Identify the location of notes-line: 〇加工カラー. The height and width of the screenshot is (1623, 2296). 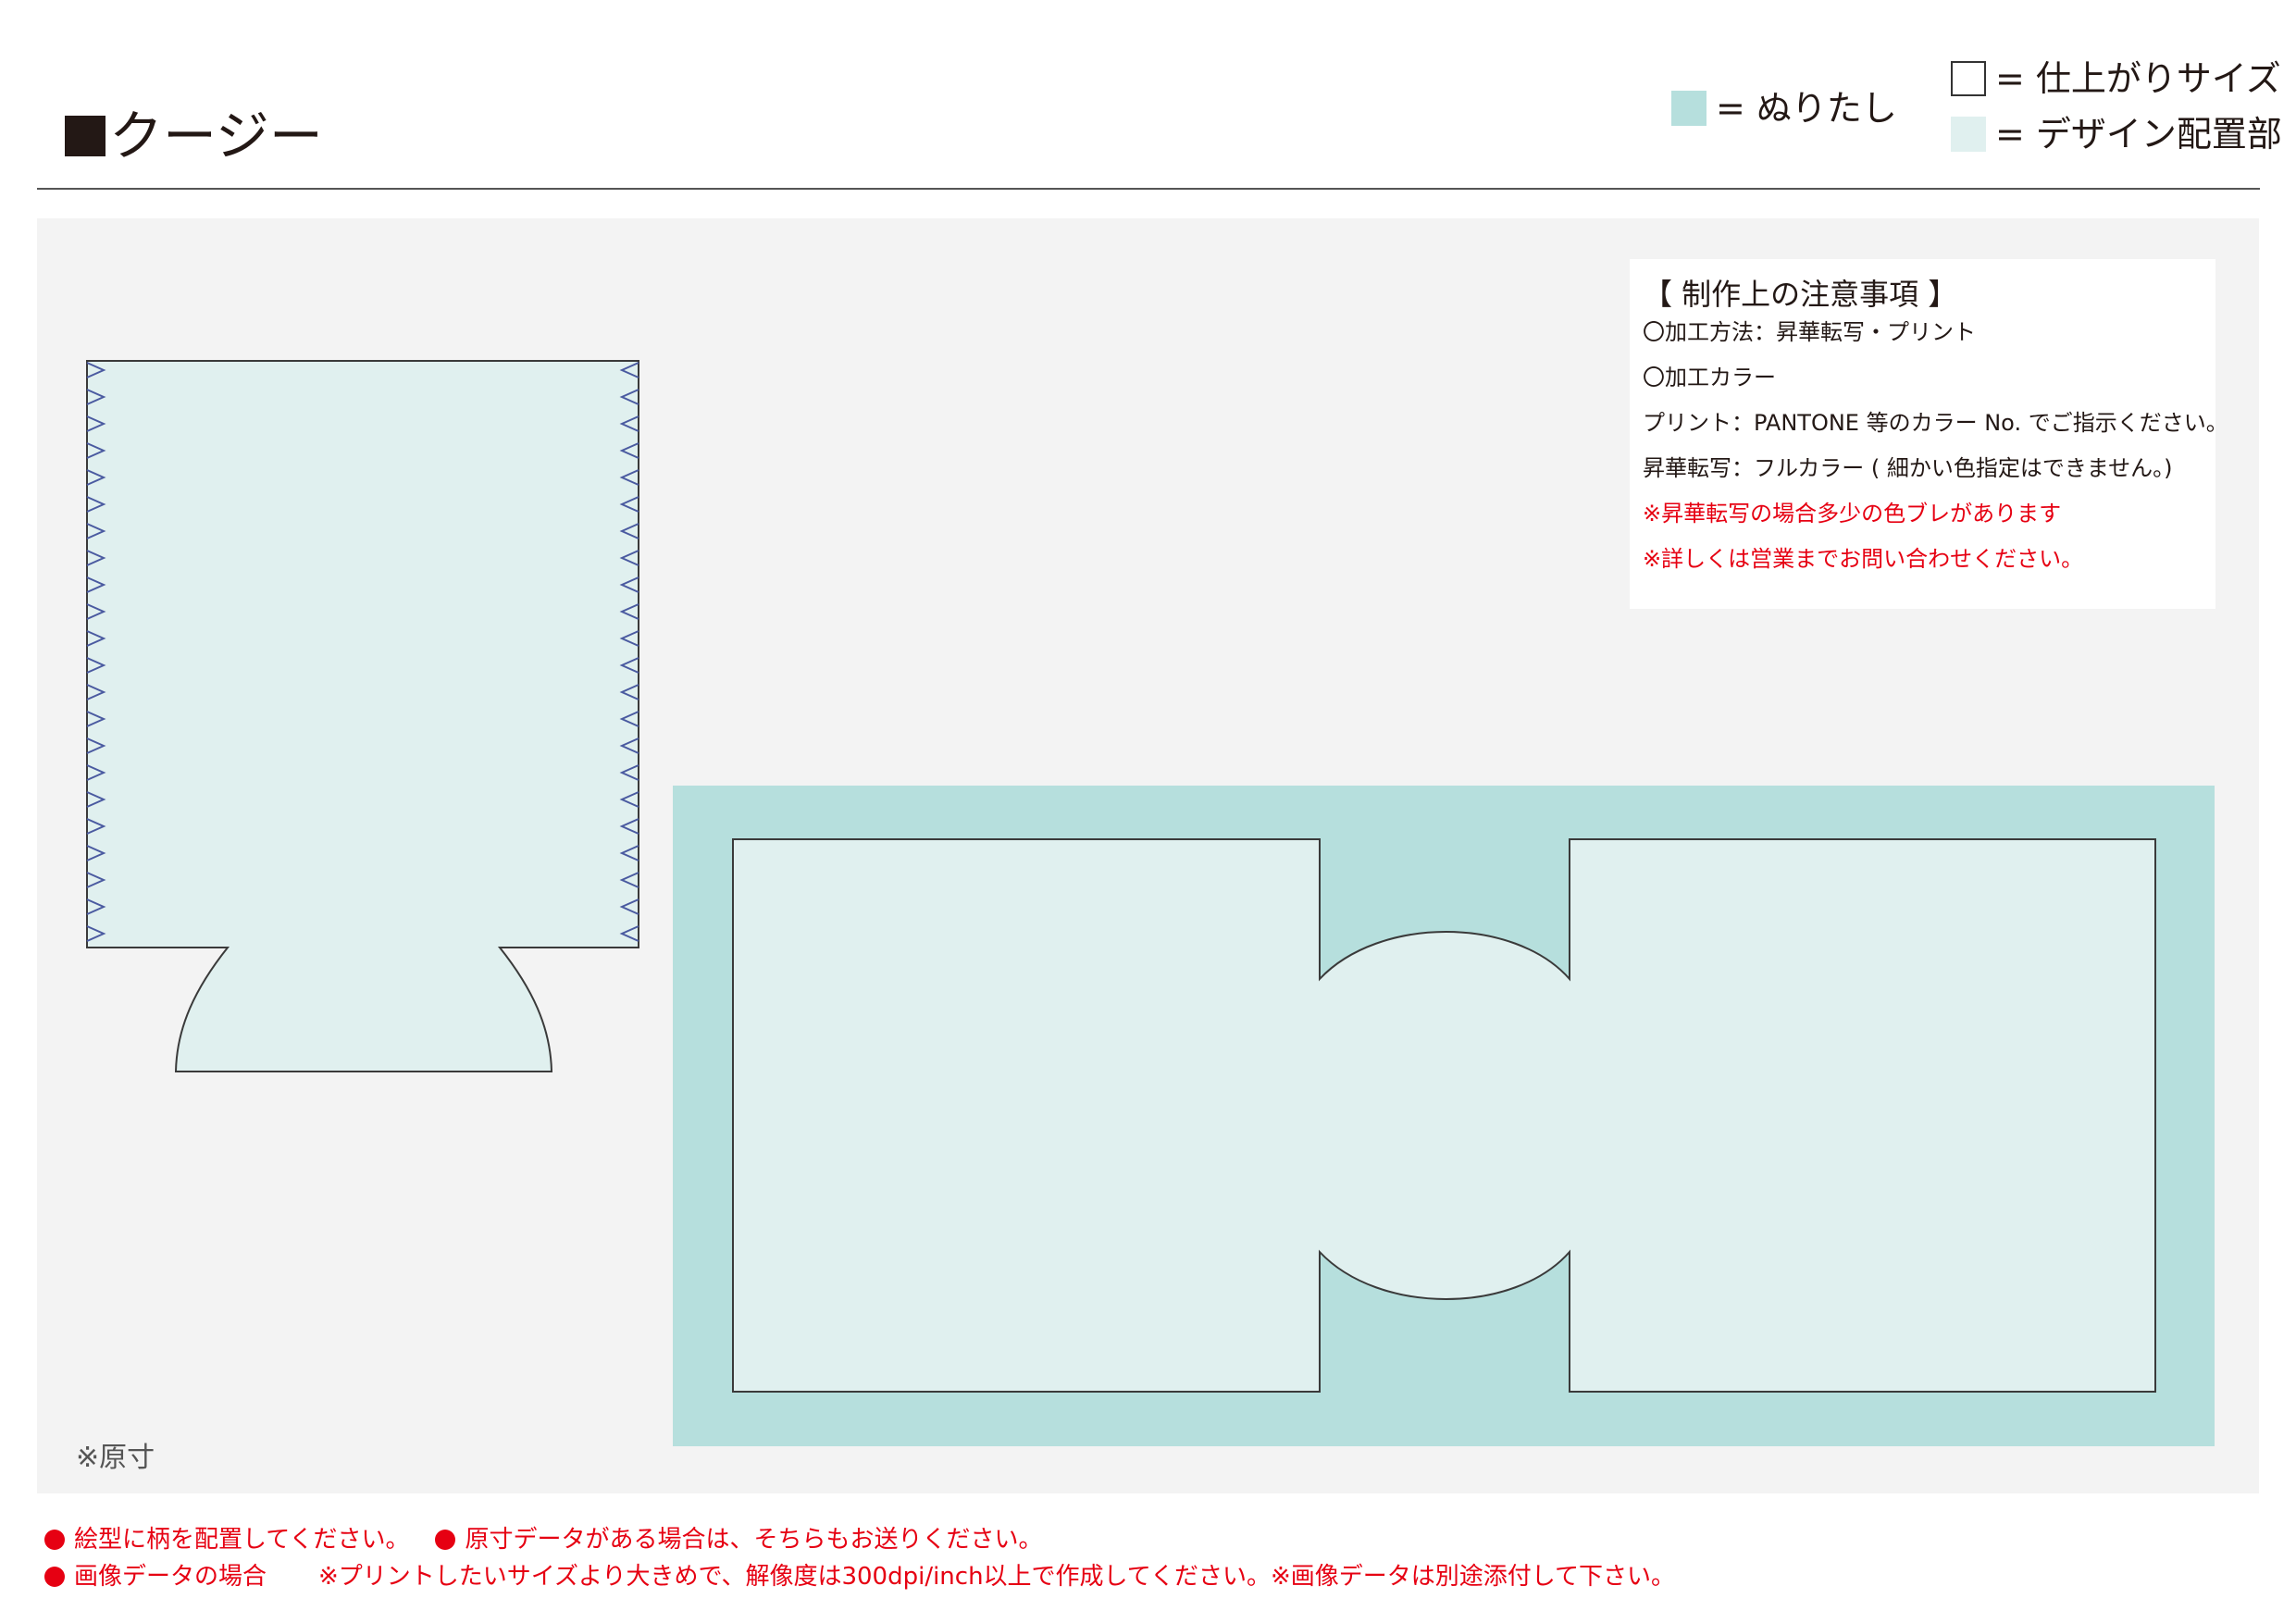
(1710, 377).